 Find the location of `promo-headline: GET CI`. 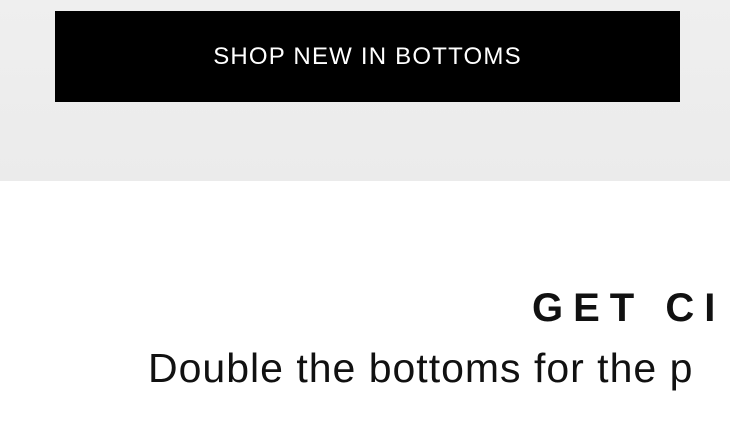

promo-headline: GET CI is located at coordinates (629, 308).